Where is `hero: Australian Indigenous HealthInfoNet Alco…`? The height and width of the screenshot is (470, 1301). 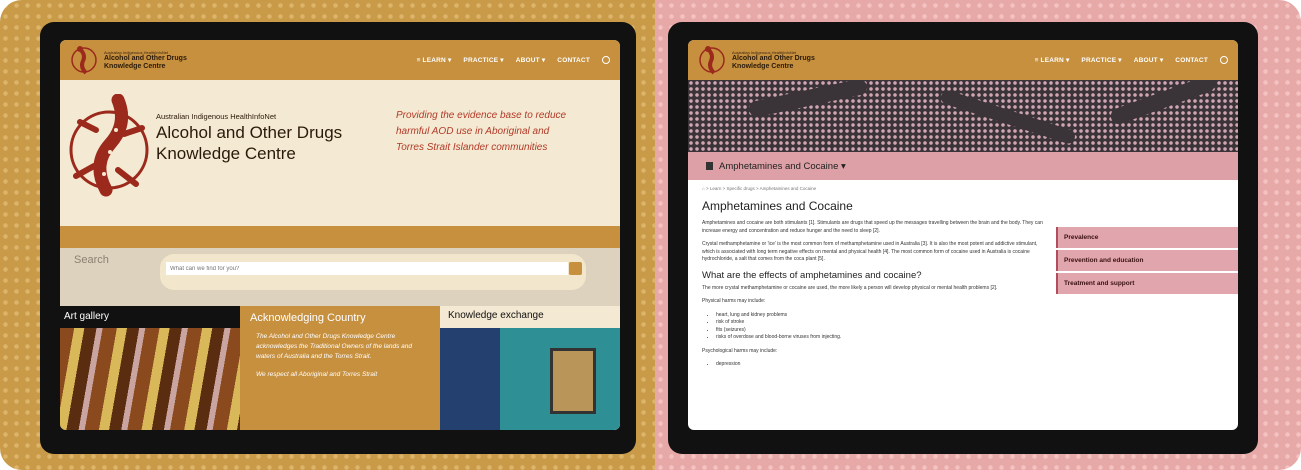 hero: Australian Indigenous HealthInfoNet Alco… is located at coordinates (340, 153).